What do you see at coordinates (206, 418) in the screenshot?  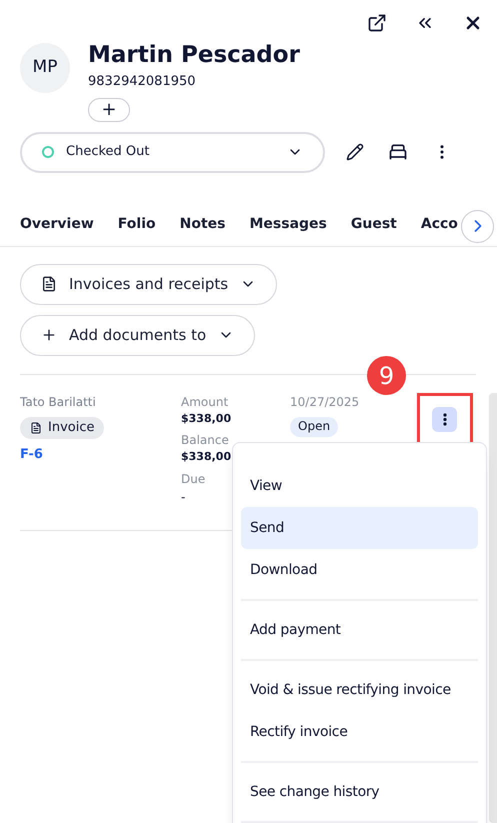 I see `amount-value: $338,00` at bounding box center [206, 418].